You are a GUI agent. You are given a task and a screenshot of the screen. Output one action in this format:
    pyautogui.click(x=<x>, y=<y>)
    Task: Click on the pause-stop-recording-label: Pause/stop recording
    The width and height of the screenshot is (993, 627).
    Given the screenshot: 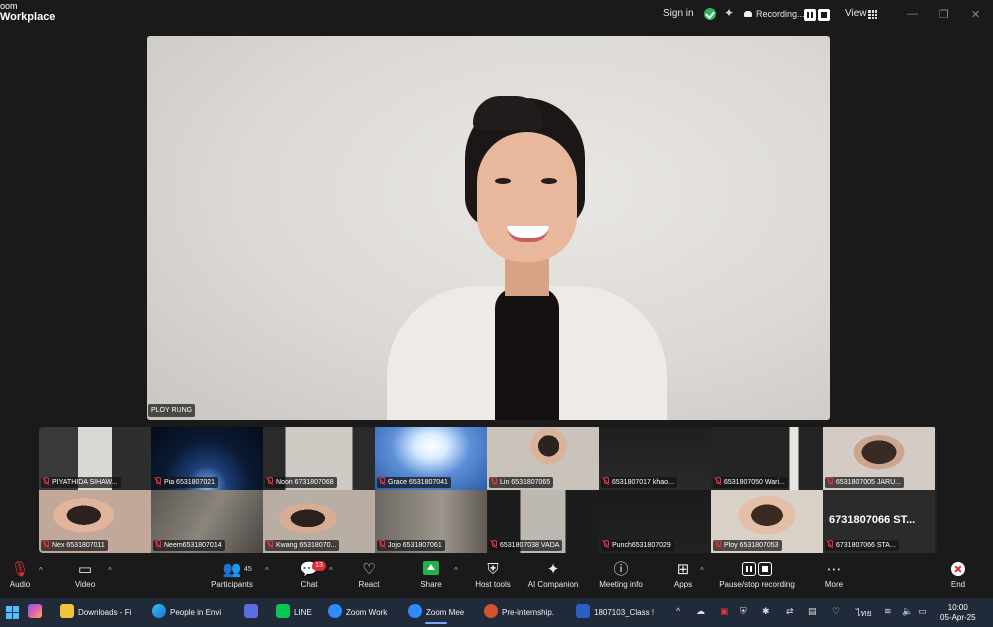 What is the action you would take?
    pyautogui.click(x=757, y=584)
    